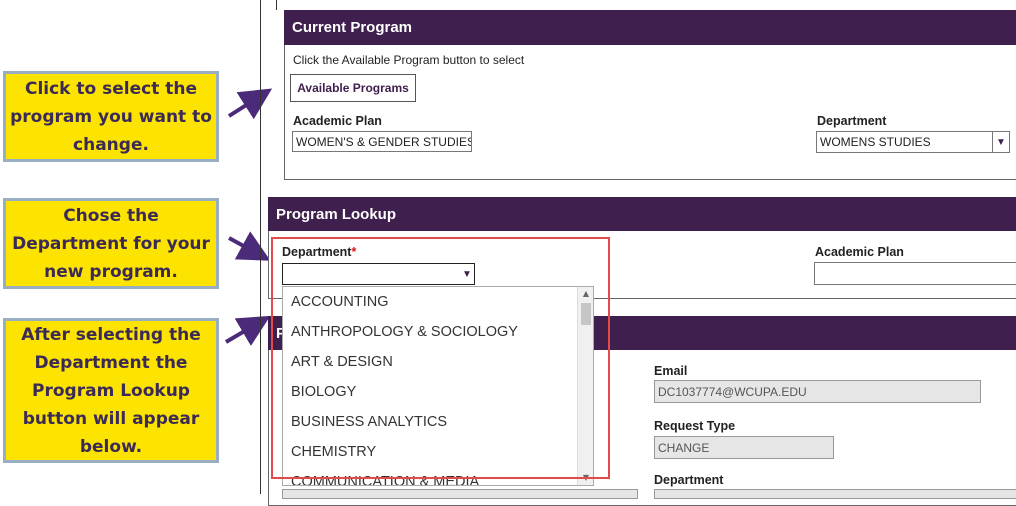 This screenshot has height=506, width=1016. What do you see at coordinates (875, 142) in the screenshot?
I see `current-department-value: WOMENS STUDIES` at bounding box center [875, 142].